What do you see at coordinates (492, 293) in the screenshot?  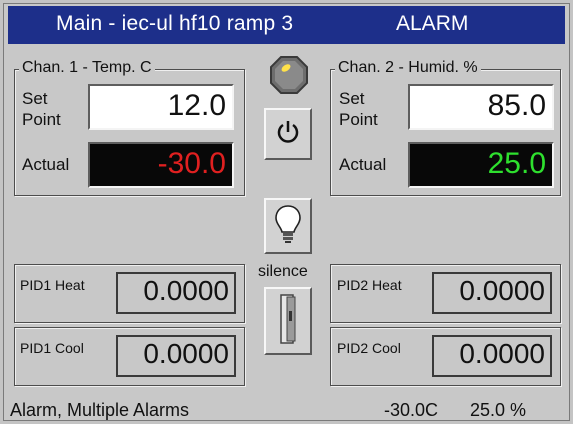 I see `pid2-heat-value: 0.0000` at bounding box center [492, 293].